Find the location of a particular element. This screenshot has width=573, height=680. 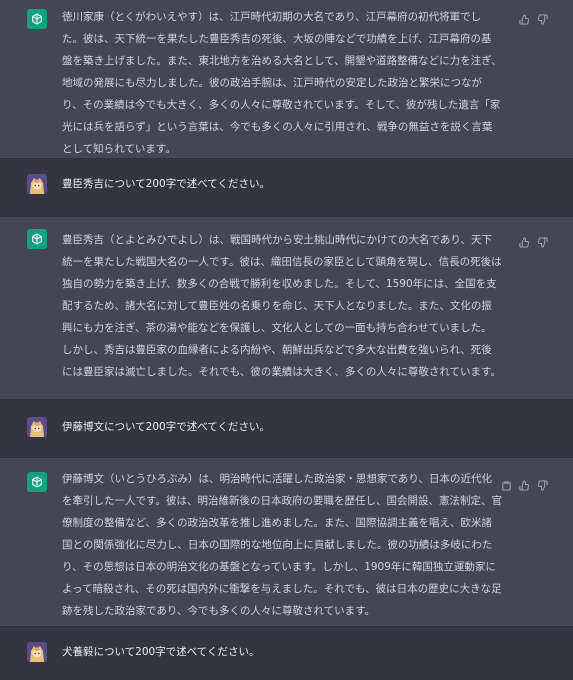

clipboard-icon is located at coordinates (506, 483).